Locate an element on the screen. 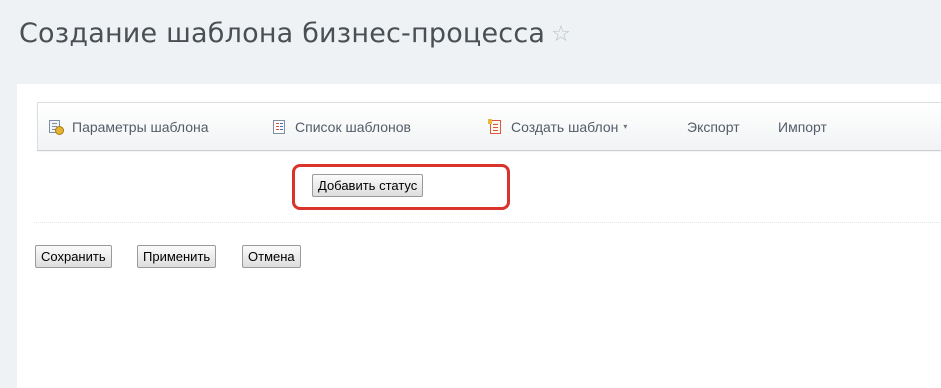  page-title-text: Создание шаблона бизнес-процесса is located at coordinates (282, 33).